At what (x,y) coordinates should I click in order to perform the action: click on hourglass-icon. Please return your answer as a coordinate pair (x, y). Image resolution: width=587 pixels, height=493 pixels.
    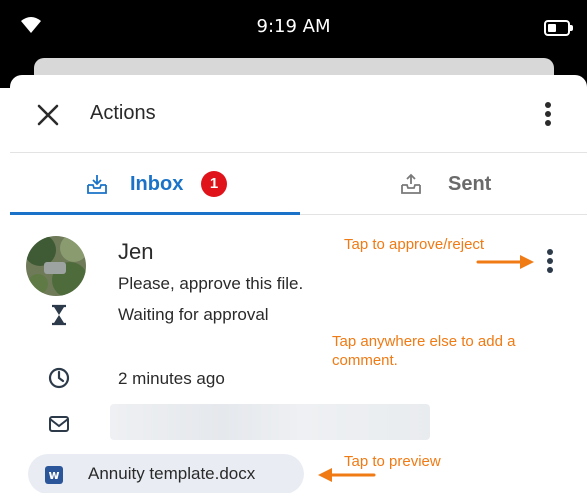
    Looking at the image, I should click on (59, 315).